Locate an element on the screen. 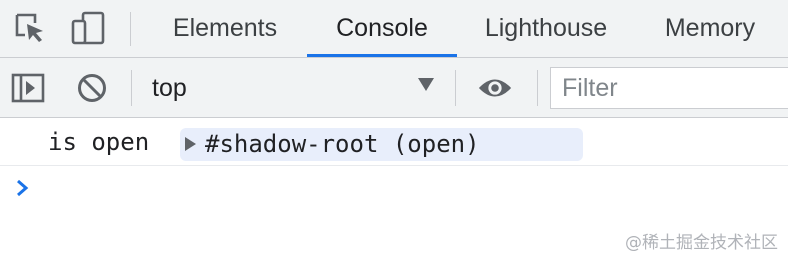 The height and width of the screenshot is (260, 788). tab-memory-label: Memory is located at coordinates (710, 28).